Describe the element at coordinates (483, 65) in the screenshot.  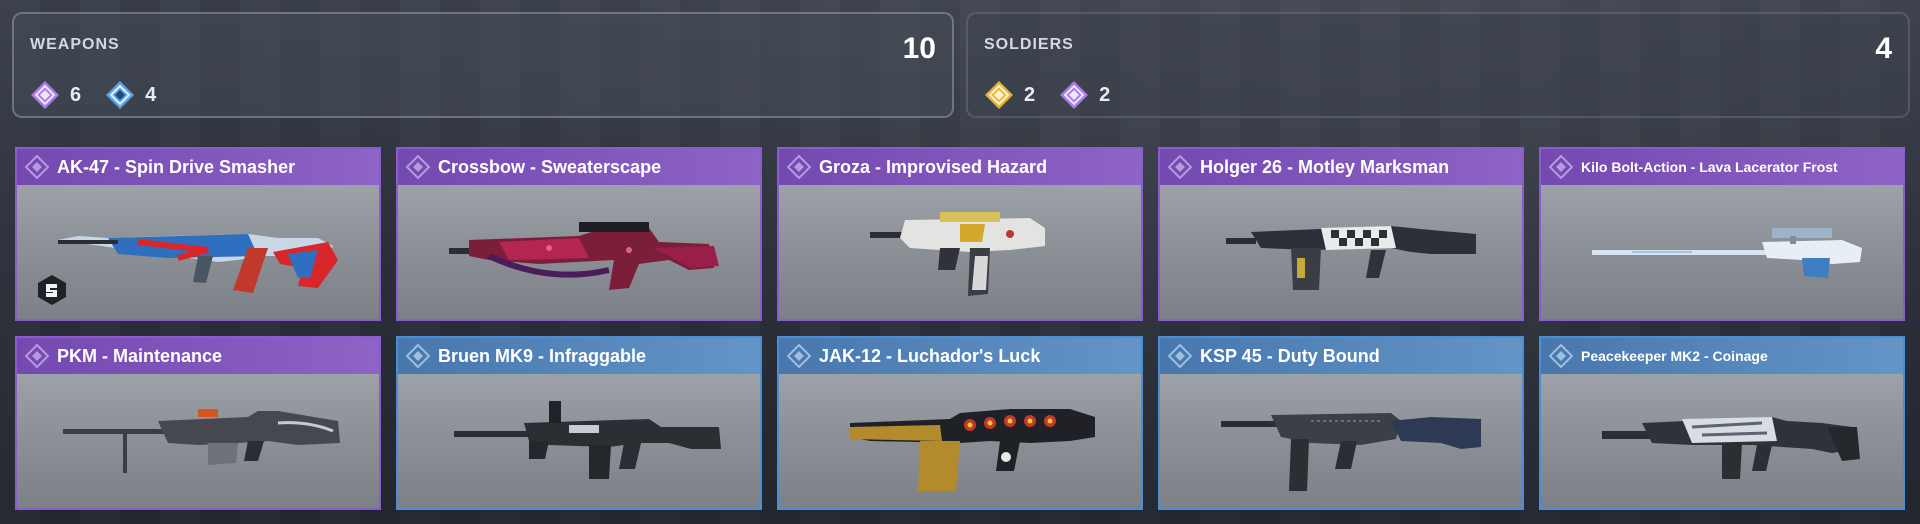
I see `weapons-summary-panel: WEAPONS 10 6 4` at that location.